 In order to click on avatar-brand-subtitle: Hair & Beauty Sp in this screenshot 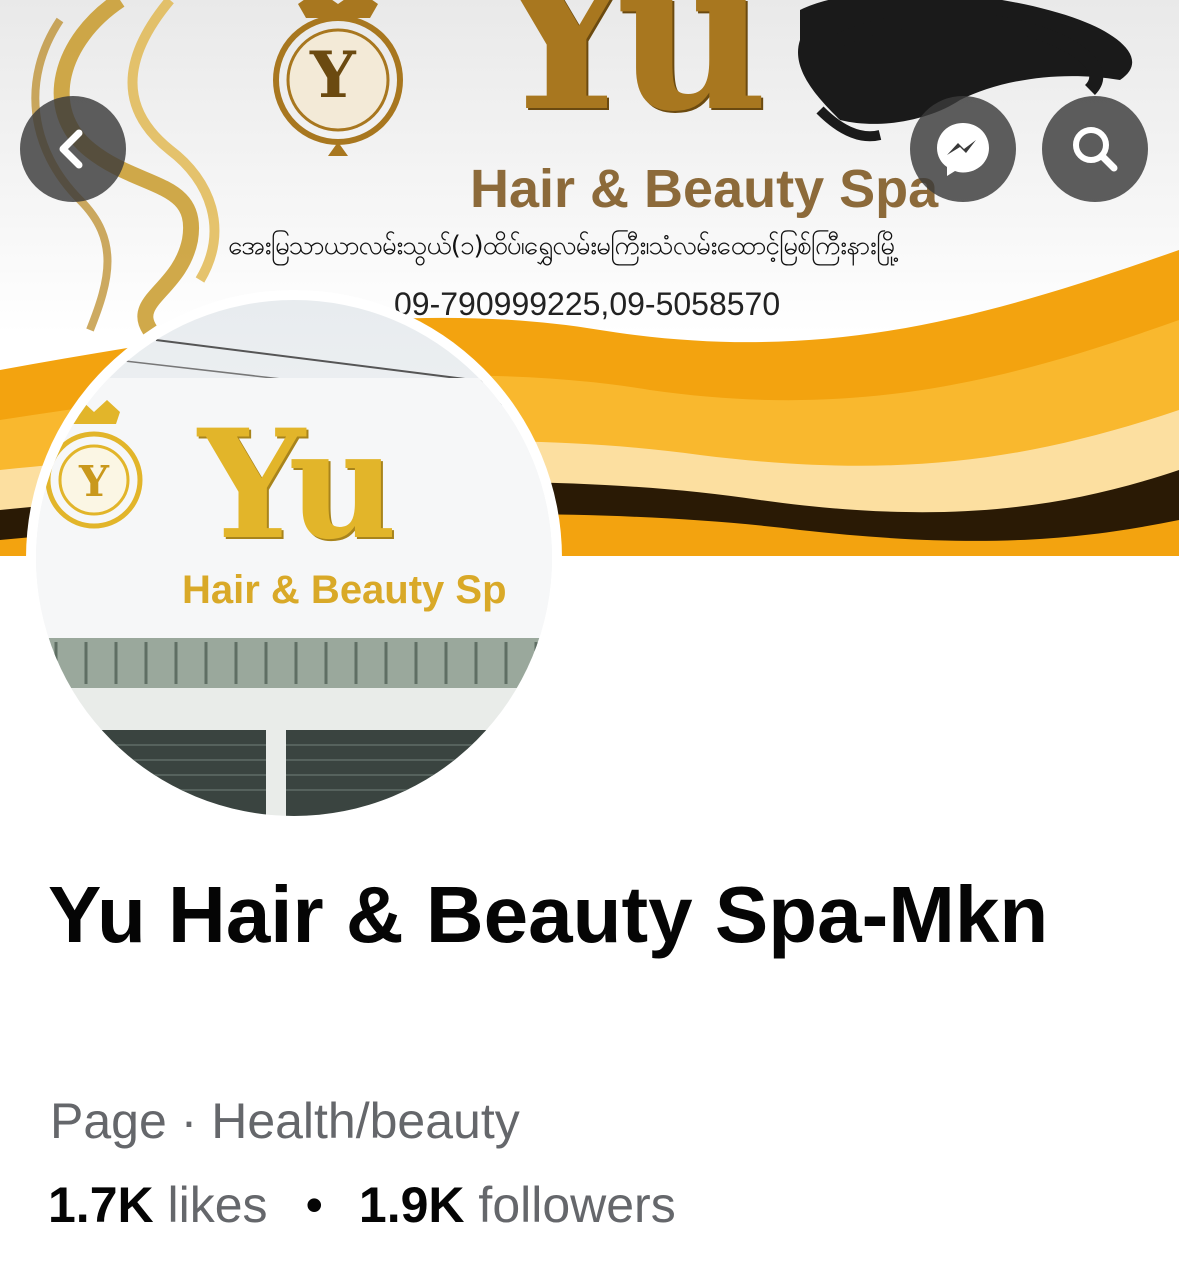, I will do `click(344, 590)`.